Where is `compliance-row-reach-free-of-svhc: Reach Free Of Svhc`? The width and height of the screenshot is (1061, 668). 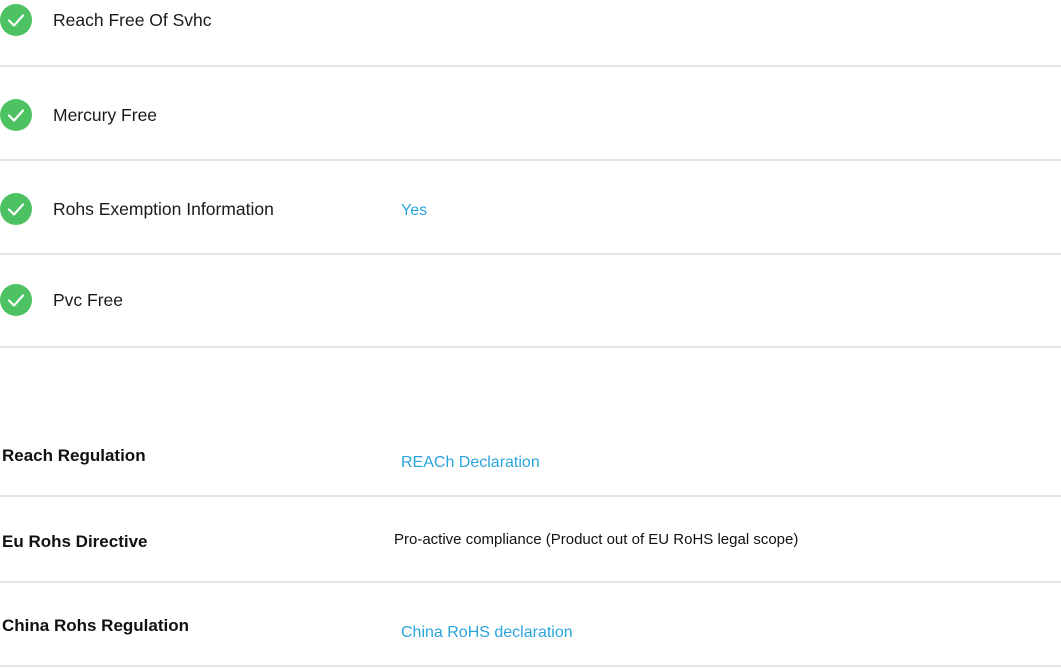
compliance-row-reach-free-of-svhc: Reach Free Of Svhc is located at coordinates (530, 35).